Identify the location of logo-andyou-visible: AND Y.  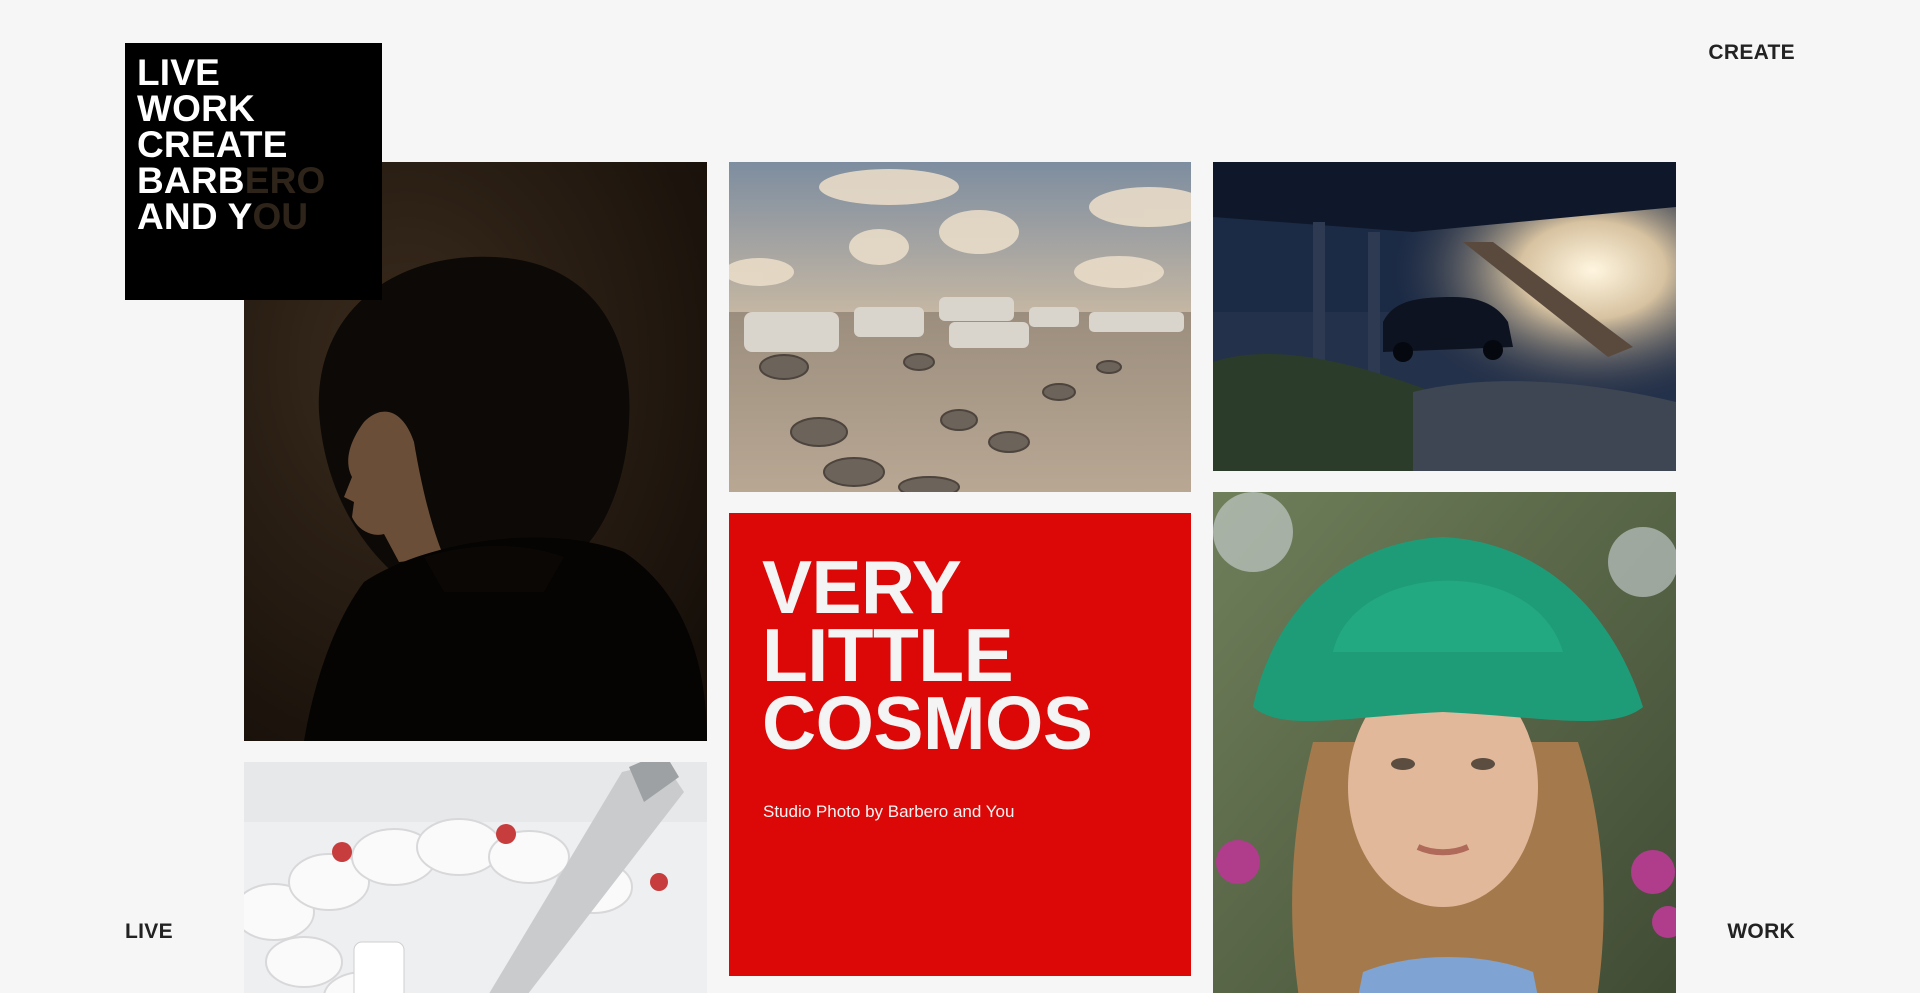
(195, 216).